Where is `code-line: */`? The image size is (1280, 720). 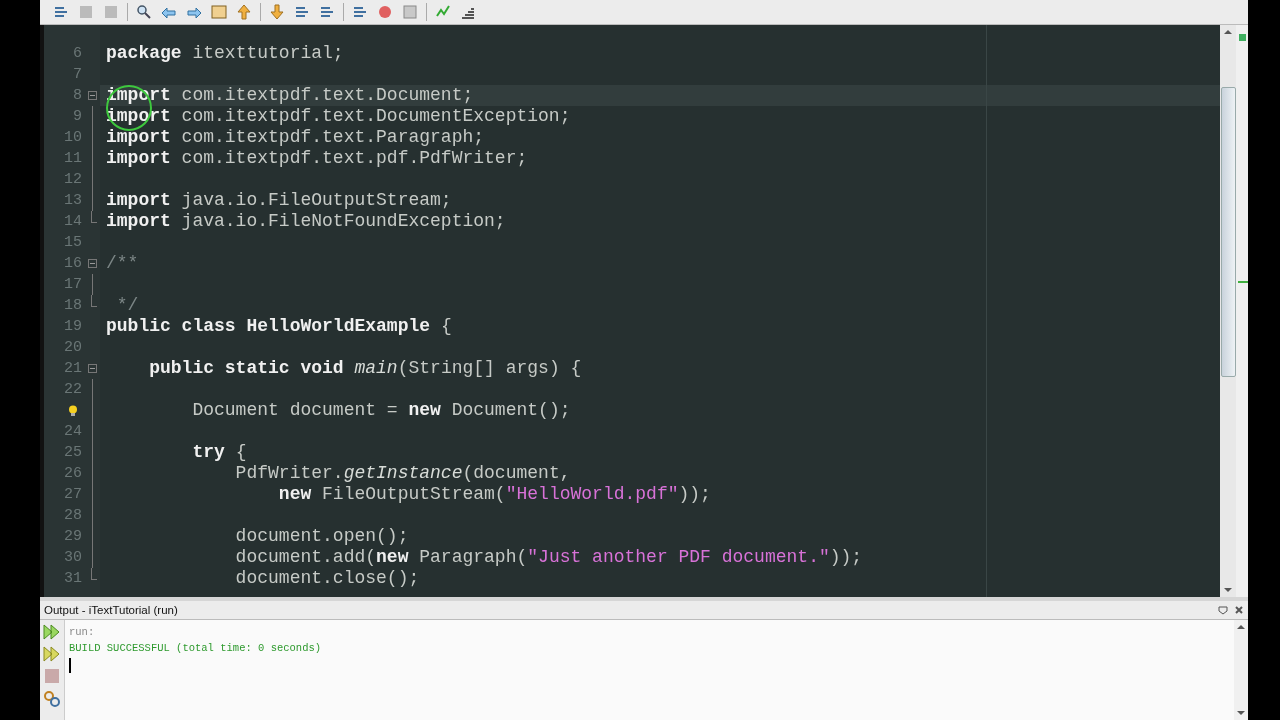
code-line: */ is located at coordinates (127, 305).